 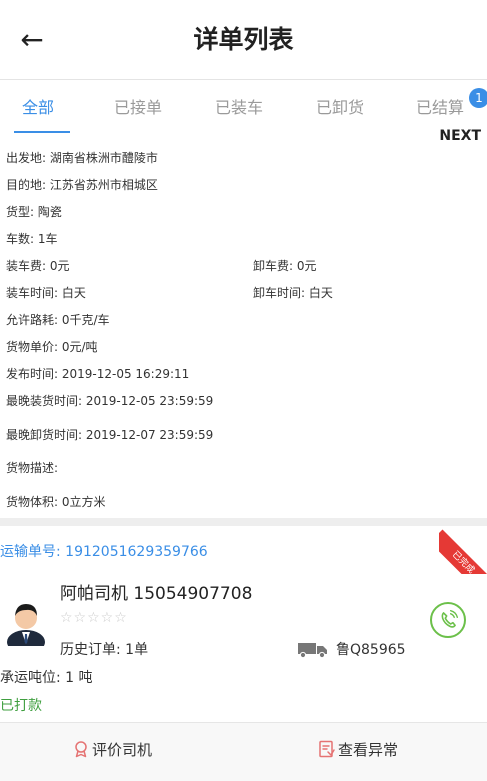 I want to click on unit-price-text: 货物单价: 0元/吨, so click(x=52, y=347).